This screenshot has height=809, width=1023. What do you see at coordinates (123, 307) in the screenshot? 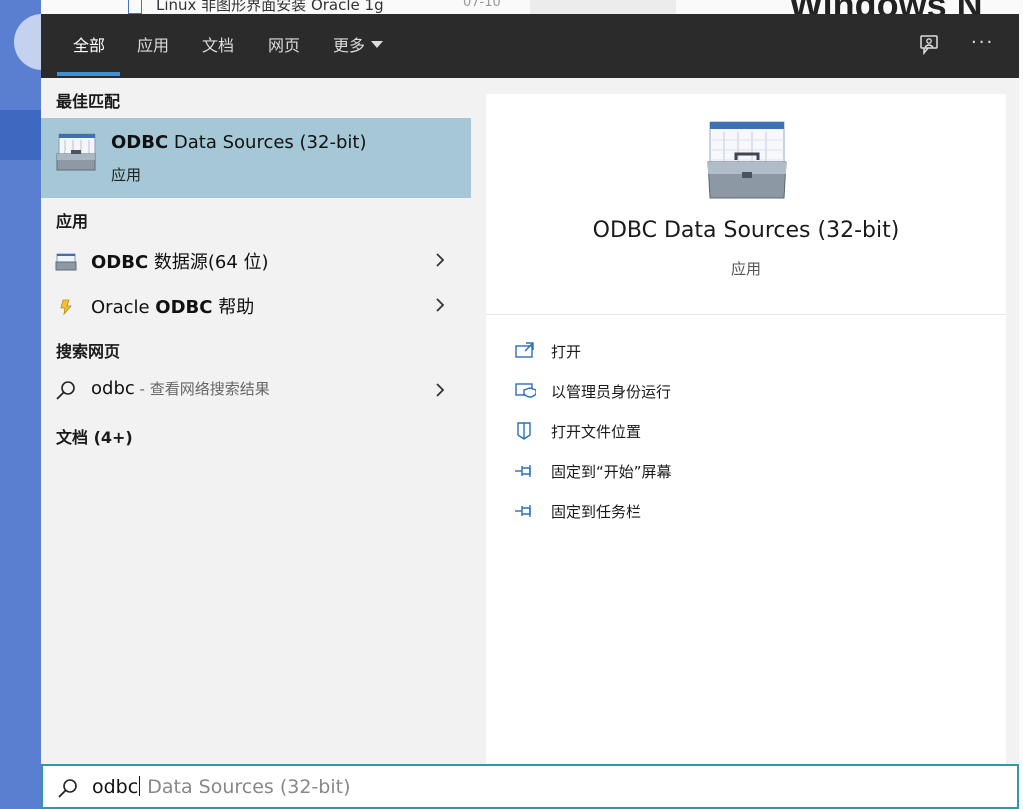
I see `app-result-prefix: Oracle` at bounding box center [123, 307].